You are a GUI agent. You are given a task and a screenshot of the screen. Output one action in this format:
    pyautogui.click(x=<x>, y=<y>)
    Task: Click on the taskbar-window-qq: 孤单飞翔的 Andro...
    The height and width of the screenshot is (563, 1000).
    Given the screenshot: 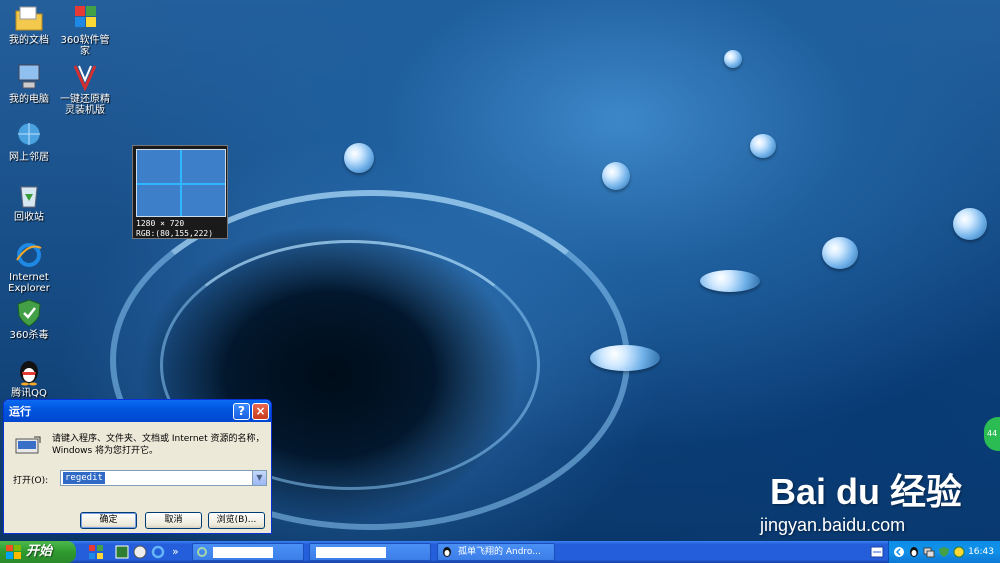 What is the action you would take?
    pyautogui.click(x=496, y=552)
    